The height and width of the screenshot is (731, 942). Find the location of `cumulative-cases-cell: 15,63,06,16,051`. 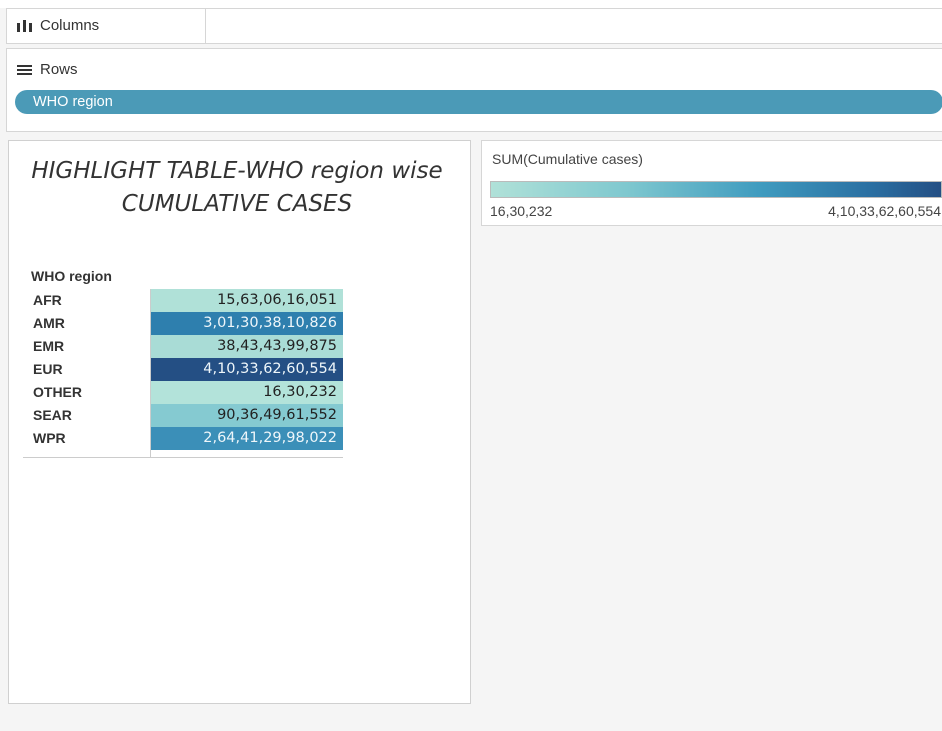

cumulative-cases-cell: 15,63,06,16,051 is located at coordinates (247, 300).